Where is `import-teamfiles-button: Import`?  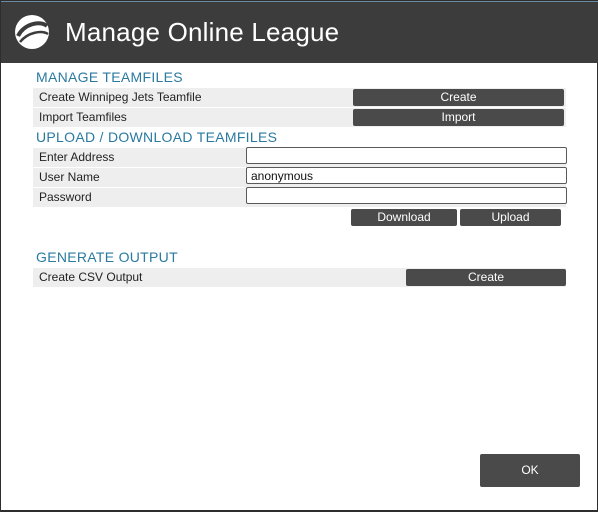 import-teamfiles-button: Import is located at coordinates (458, 117).